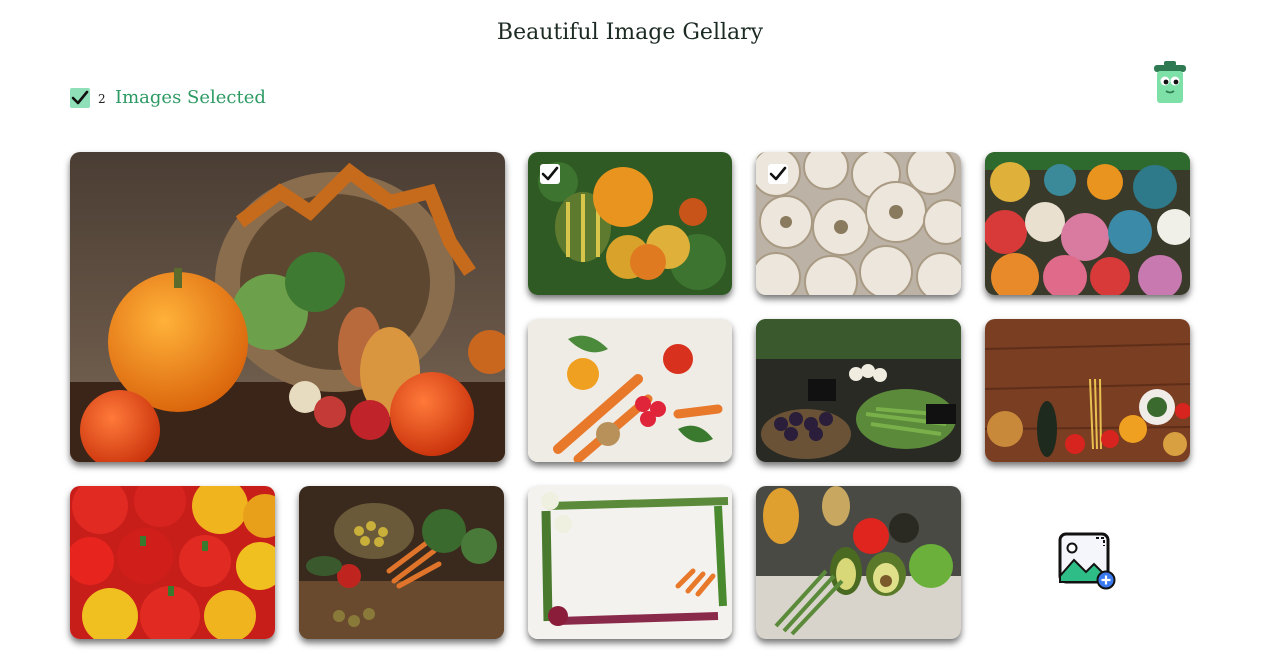 This screenshot has width=1265, height=654. I want to click on pasta-vegetables-image, so click(1087, 390).